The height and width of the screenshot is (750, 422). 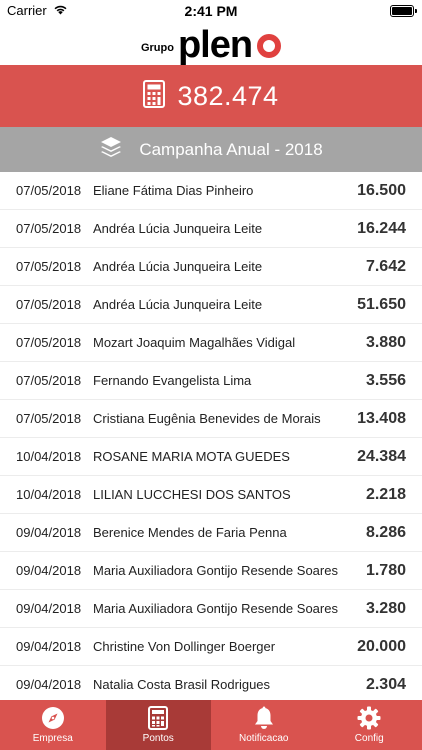 I want to click on tab-empresa: Empresa, so click(x=53, y=725).